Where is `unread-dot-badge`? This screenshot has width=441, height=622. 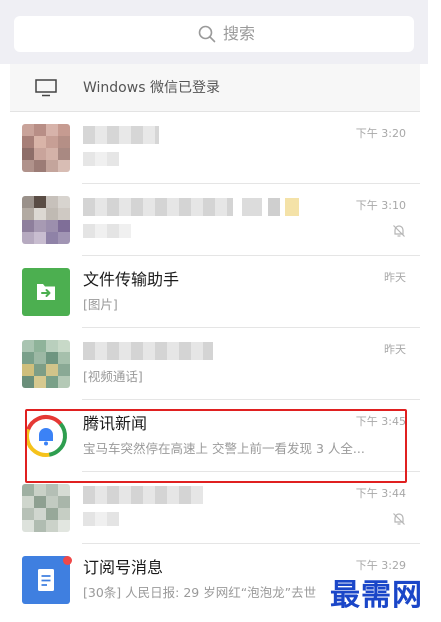 unread-dot-badge is located at coordinates (67, 560).